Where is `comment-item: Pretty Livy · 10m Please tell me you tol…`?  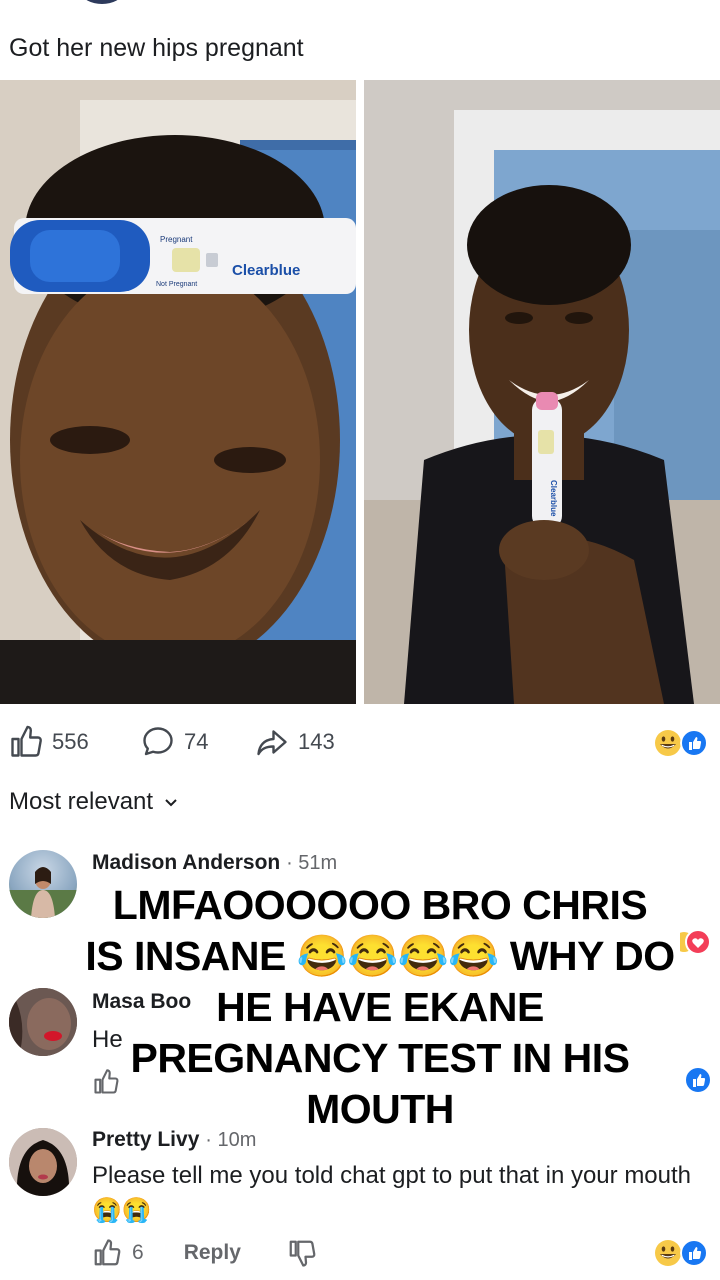 comment-item: Pretty Livy · 10m Please tell me you tol… is located at coordinates (360, 1202).